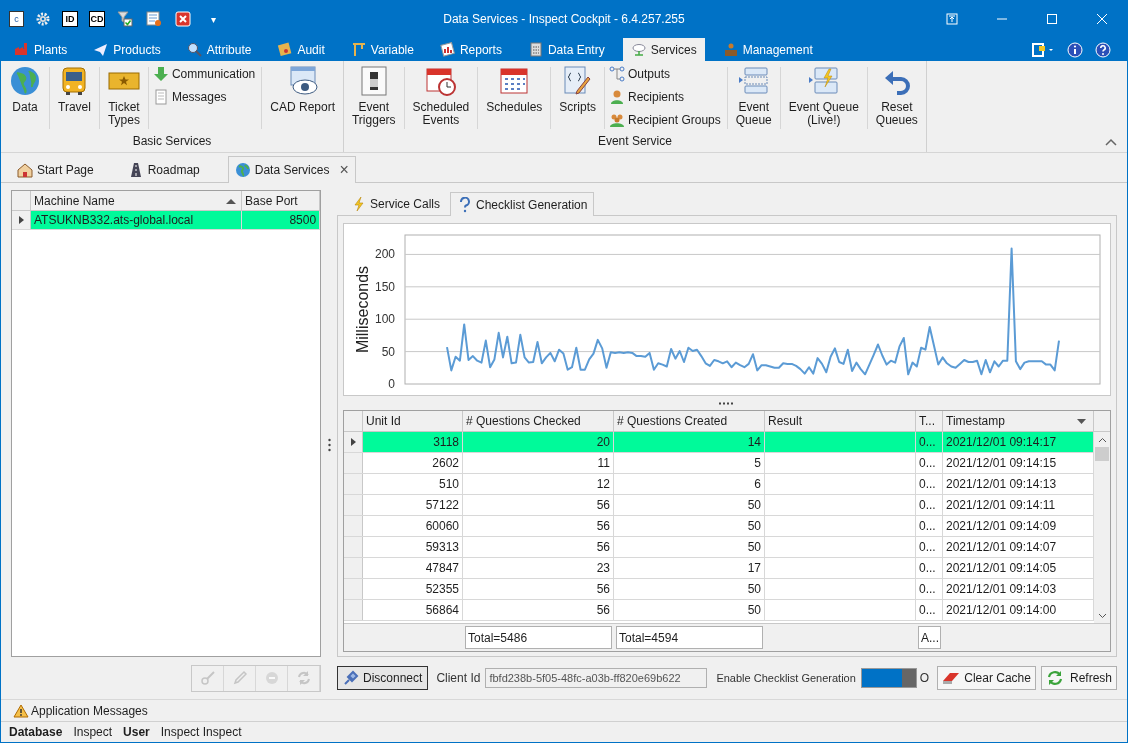  What do you see at coordinates (1043, 49) in the screenshot?
I see `office-dropdown-button` at bounding box center [1043, 49].